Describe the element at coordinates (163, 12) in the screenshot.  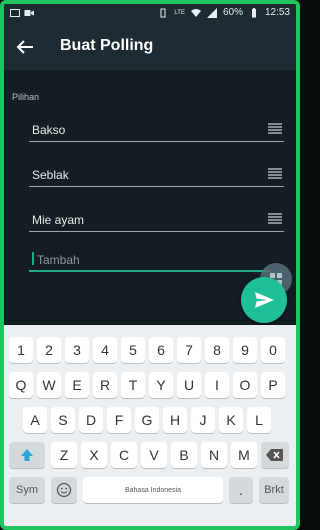
I see `vibrate-icon` at that location.